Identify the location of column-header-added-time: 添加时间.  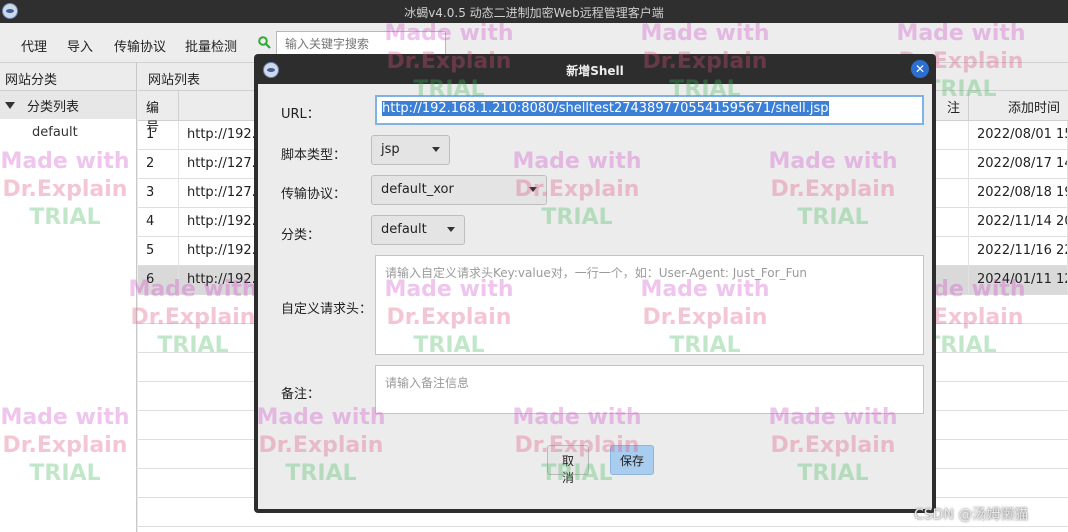
(1018, 106).